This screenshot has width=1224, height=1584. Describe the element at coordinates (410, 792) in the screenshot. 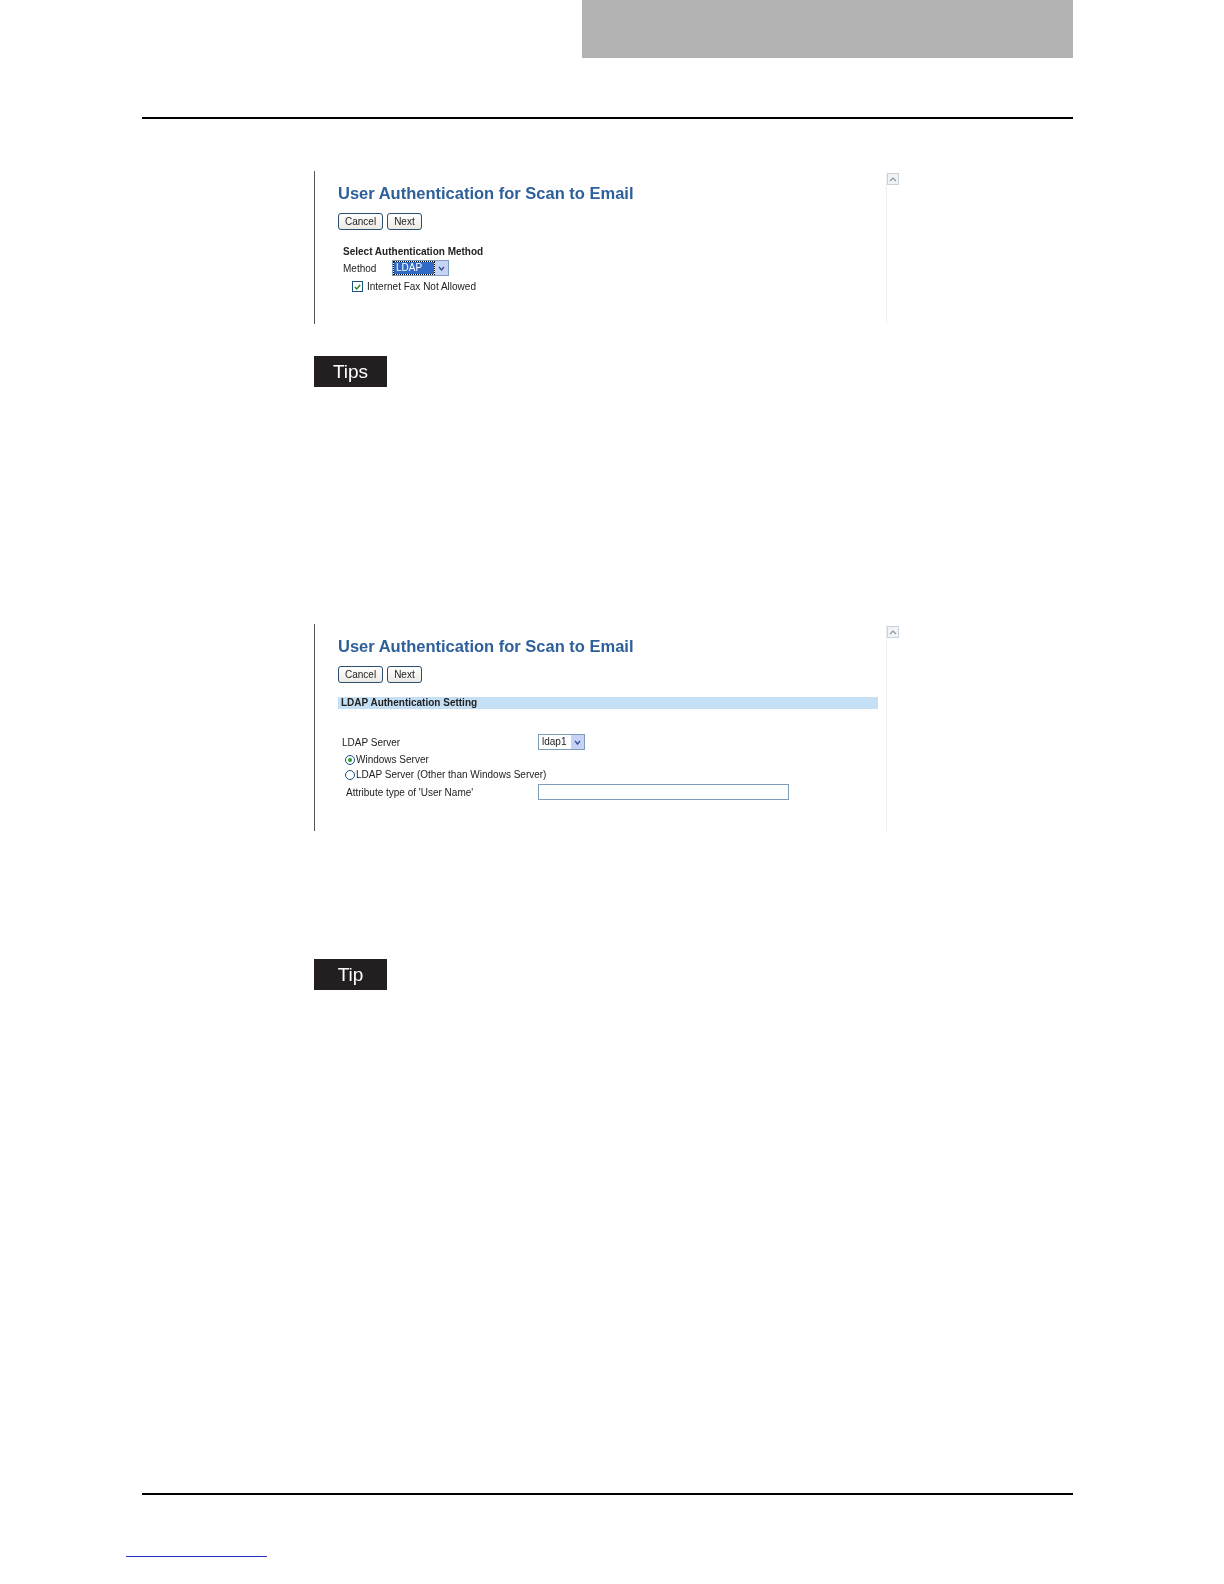

I see `field-label: Attribute type of 'User Name'` at that location.